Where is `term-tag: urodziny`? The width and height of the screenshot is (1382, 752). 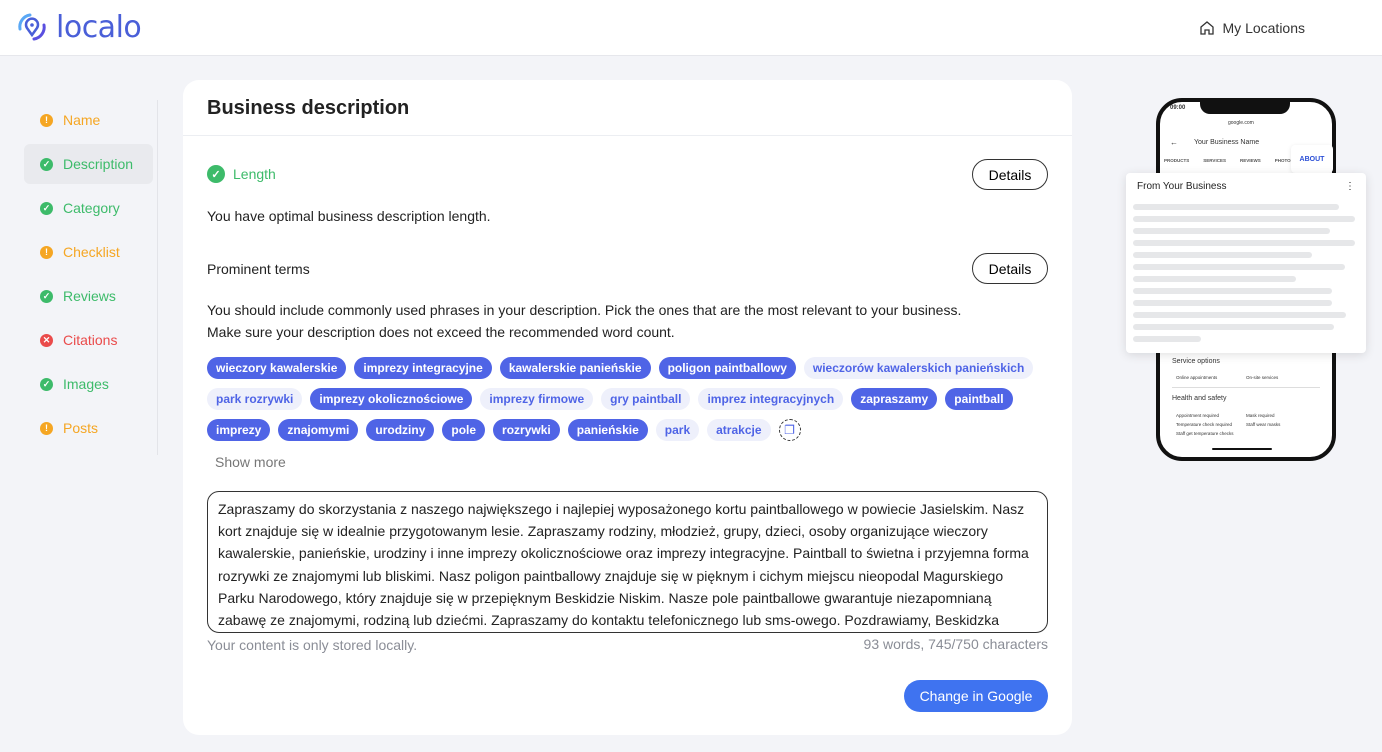 term-tag: urodziny is located at coordinates (400, 430).